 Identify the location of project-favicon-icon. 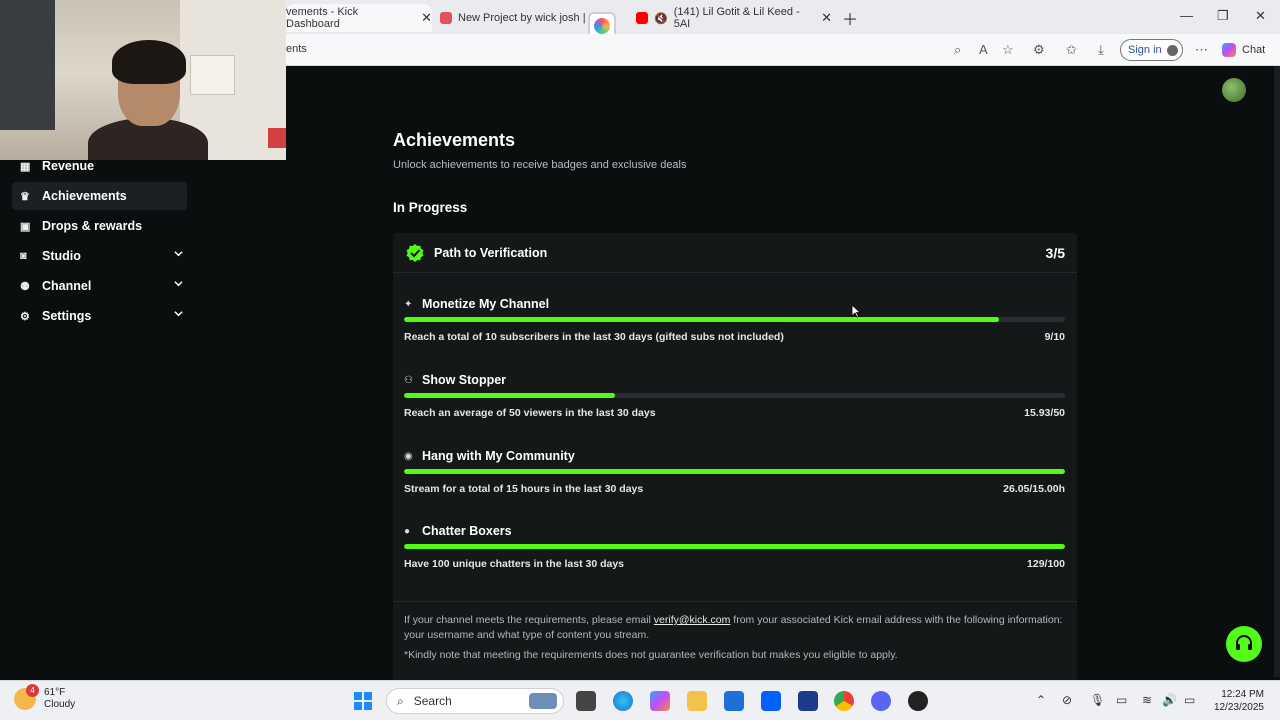
(446, 18).